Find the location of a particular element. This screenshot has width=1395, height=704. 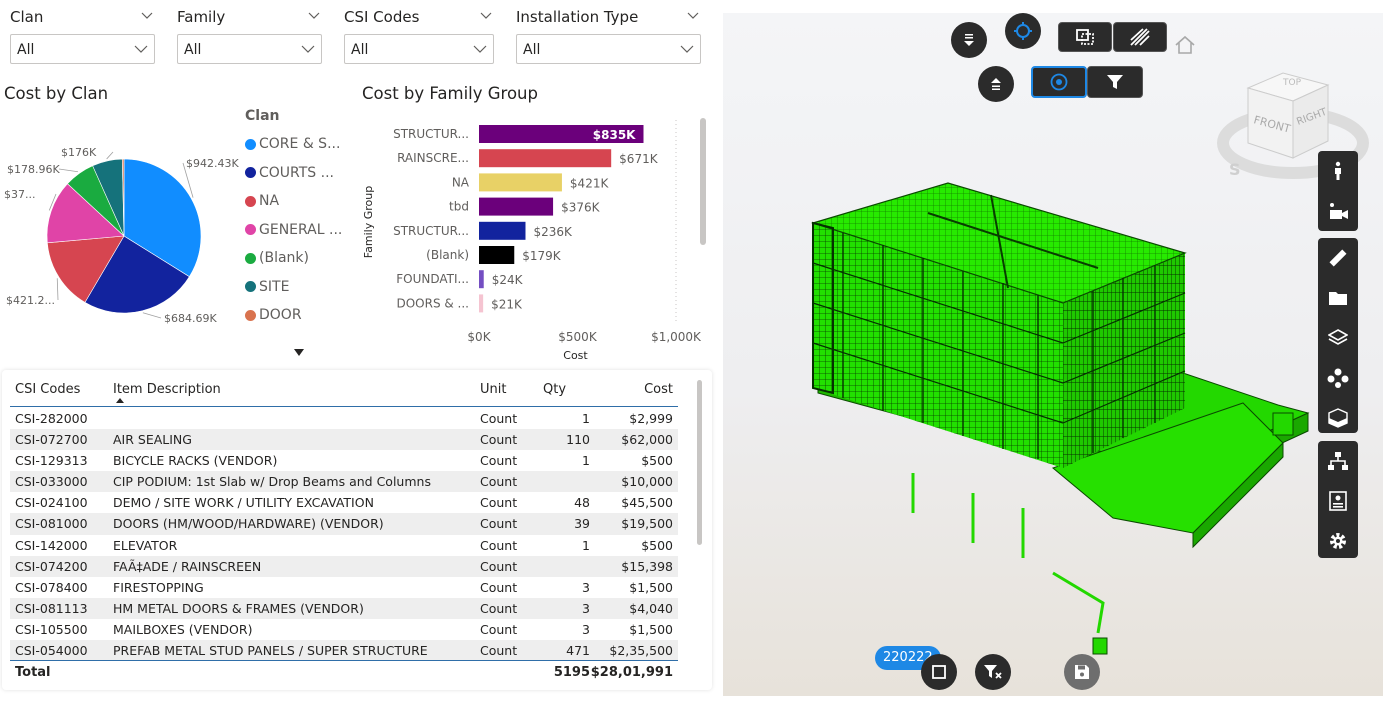

structure-button is located at coordinates (1338, 461).